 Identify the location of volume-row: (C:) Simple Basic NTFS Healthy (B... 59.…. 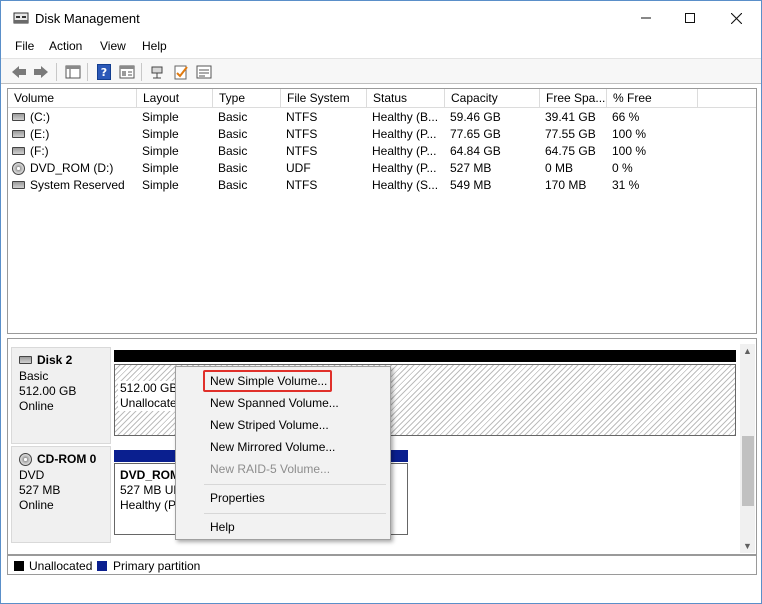
(382, 117).